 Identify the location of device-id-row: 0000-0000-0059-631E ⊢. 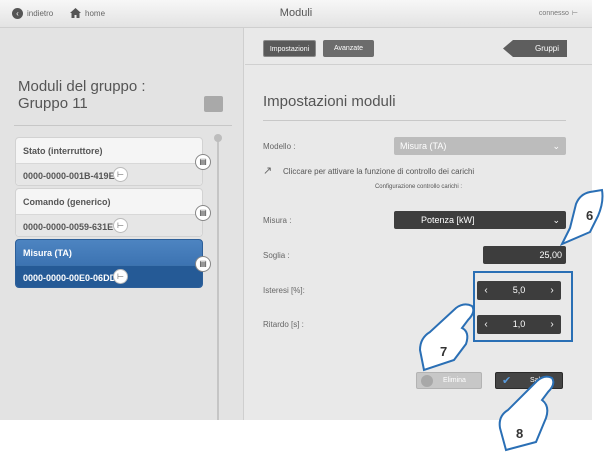
(109, 225).